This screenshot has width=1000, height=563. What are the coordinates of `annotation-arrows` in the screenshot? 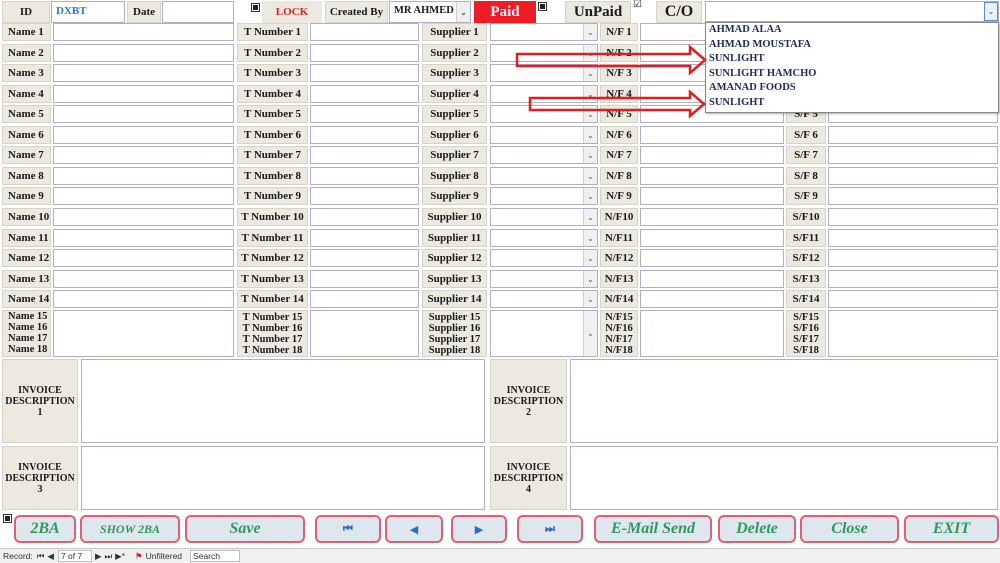 It's located at (611, 81).